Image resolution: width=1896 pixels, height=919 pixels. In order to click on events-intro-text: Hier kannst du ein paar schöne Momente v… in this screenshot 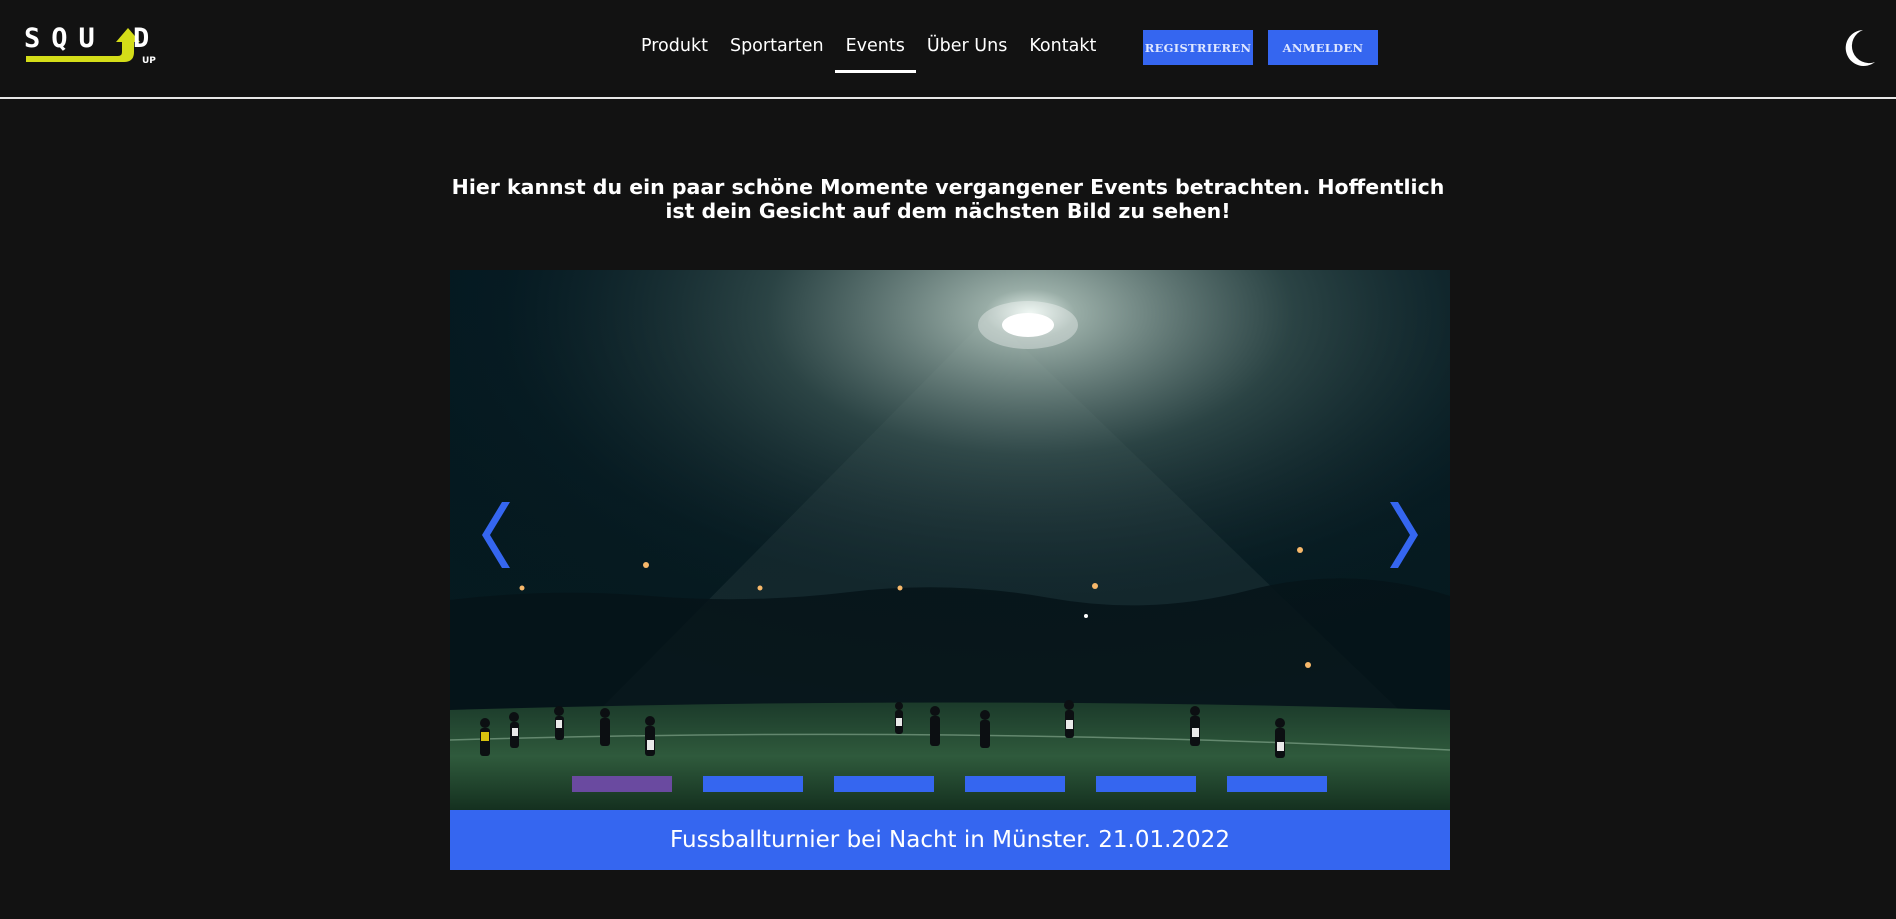, I will do `click(948, 199)`.